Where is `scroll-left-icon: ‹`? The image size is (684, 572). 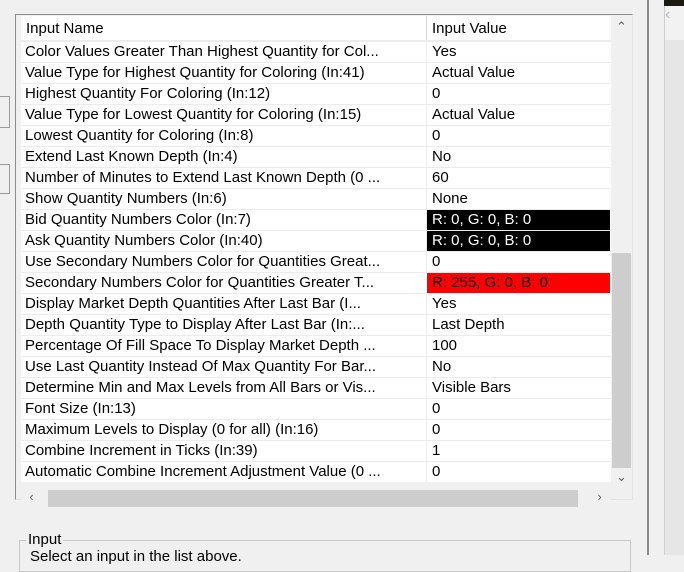
scroll-left-icon: ‹ is located at coordinates (31, 496).